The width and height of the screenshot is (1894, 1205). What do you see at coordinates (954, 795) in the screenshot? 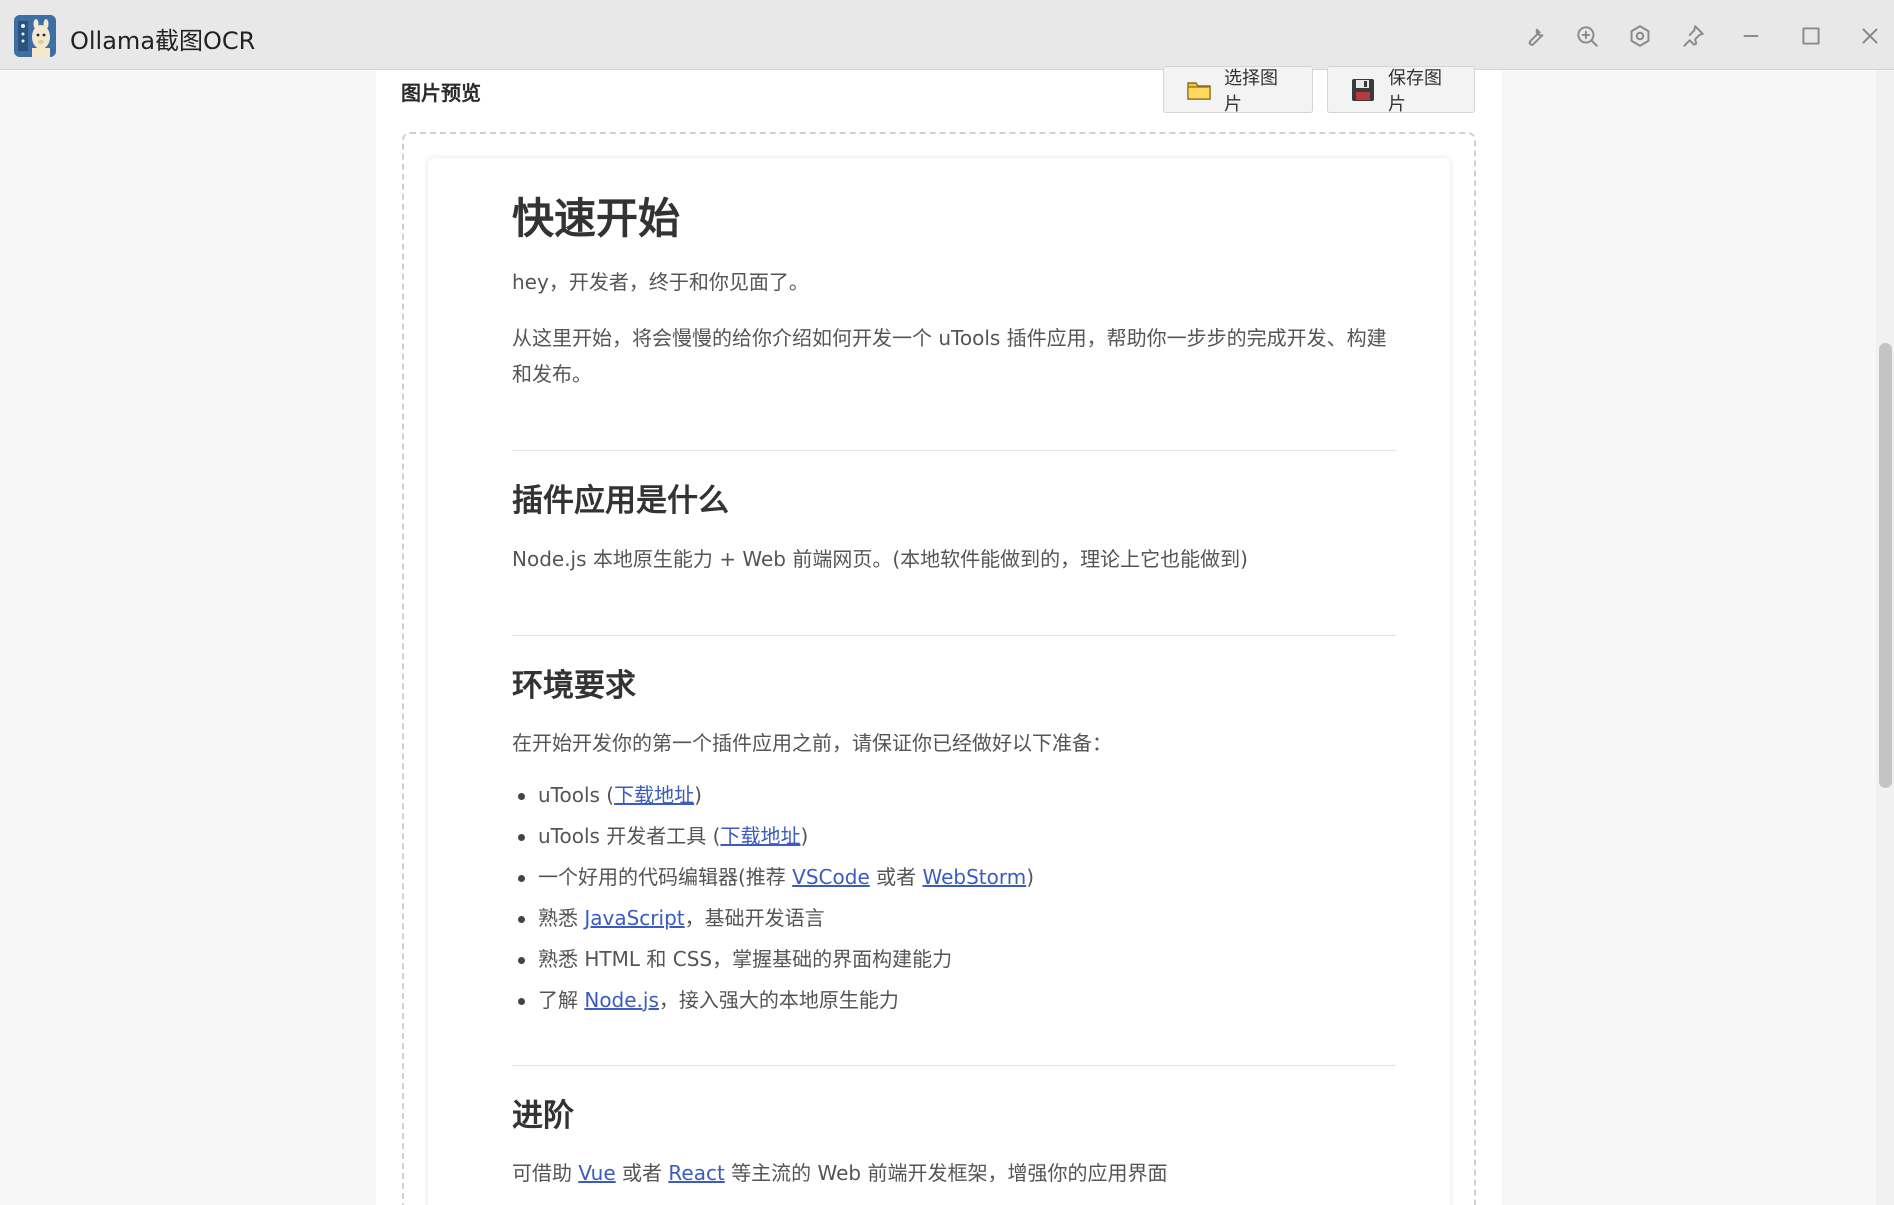
I see `list-item: uTools (下载地址)` at bounding box center [954, 795].